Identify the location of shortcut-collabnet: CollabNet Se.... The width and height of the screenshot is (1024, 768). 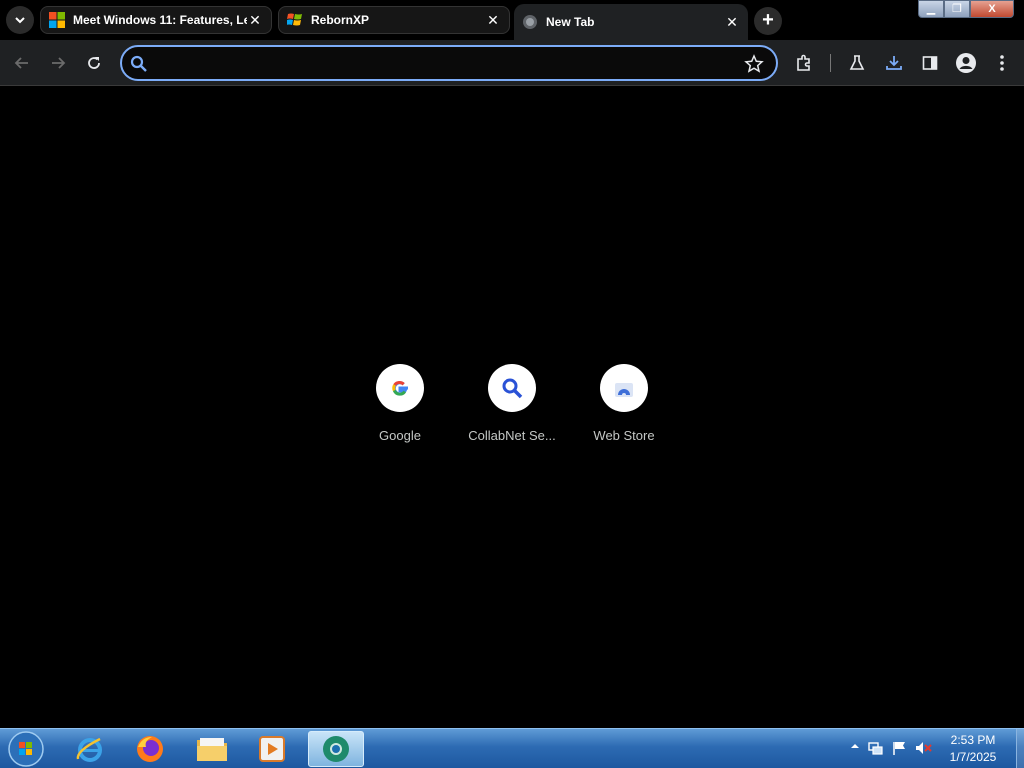
(512, 409).